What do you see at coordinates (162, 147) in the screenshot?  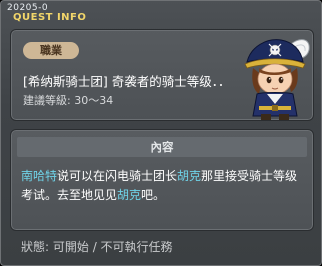 I see `content-header: 內容` at bounding box center [162, 147].